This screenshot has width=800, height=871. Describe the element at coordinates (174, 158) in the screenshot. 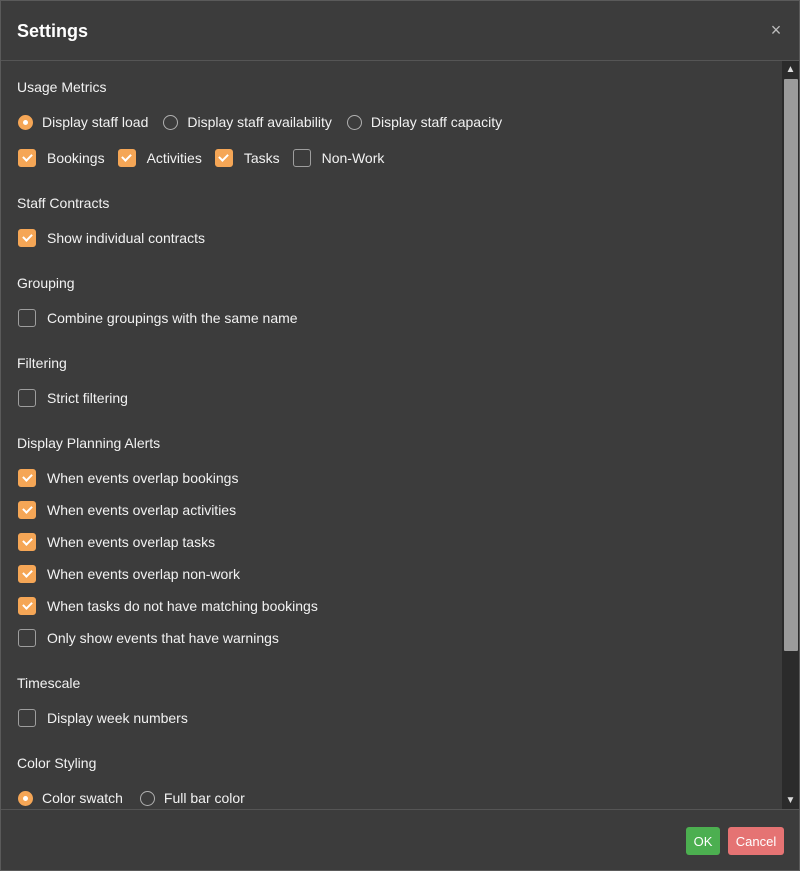

I see `checkbox-label: Activities` at that location.